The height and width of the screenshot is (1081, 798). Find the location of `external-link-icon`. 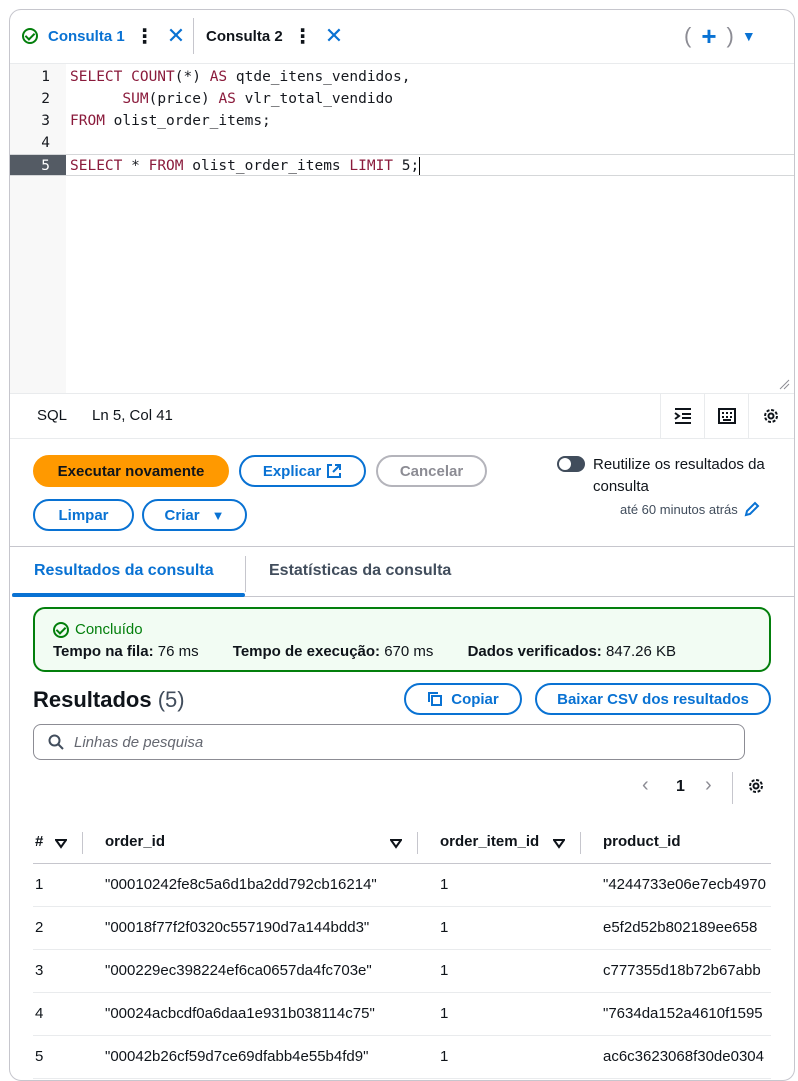

external-link-icon is located at coordinates (334, 471).